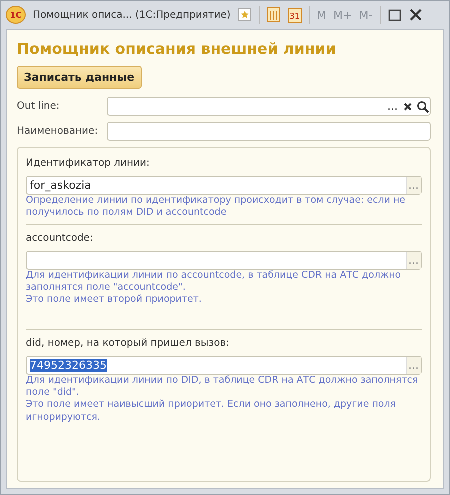  What do you see at coordinates (132, 15) in the screenshot?
I see `window-title: Помощник описа... (1С:Предприятие)` at bounding box center [132, 15].